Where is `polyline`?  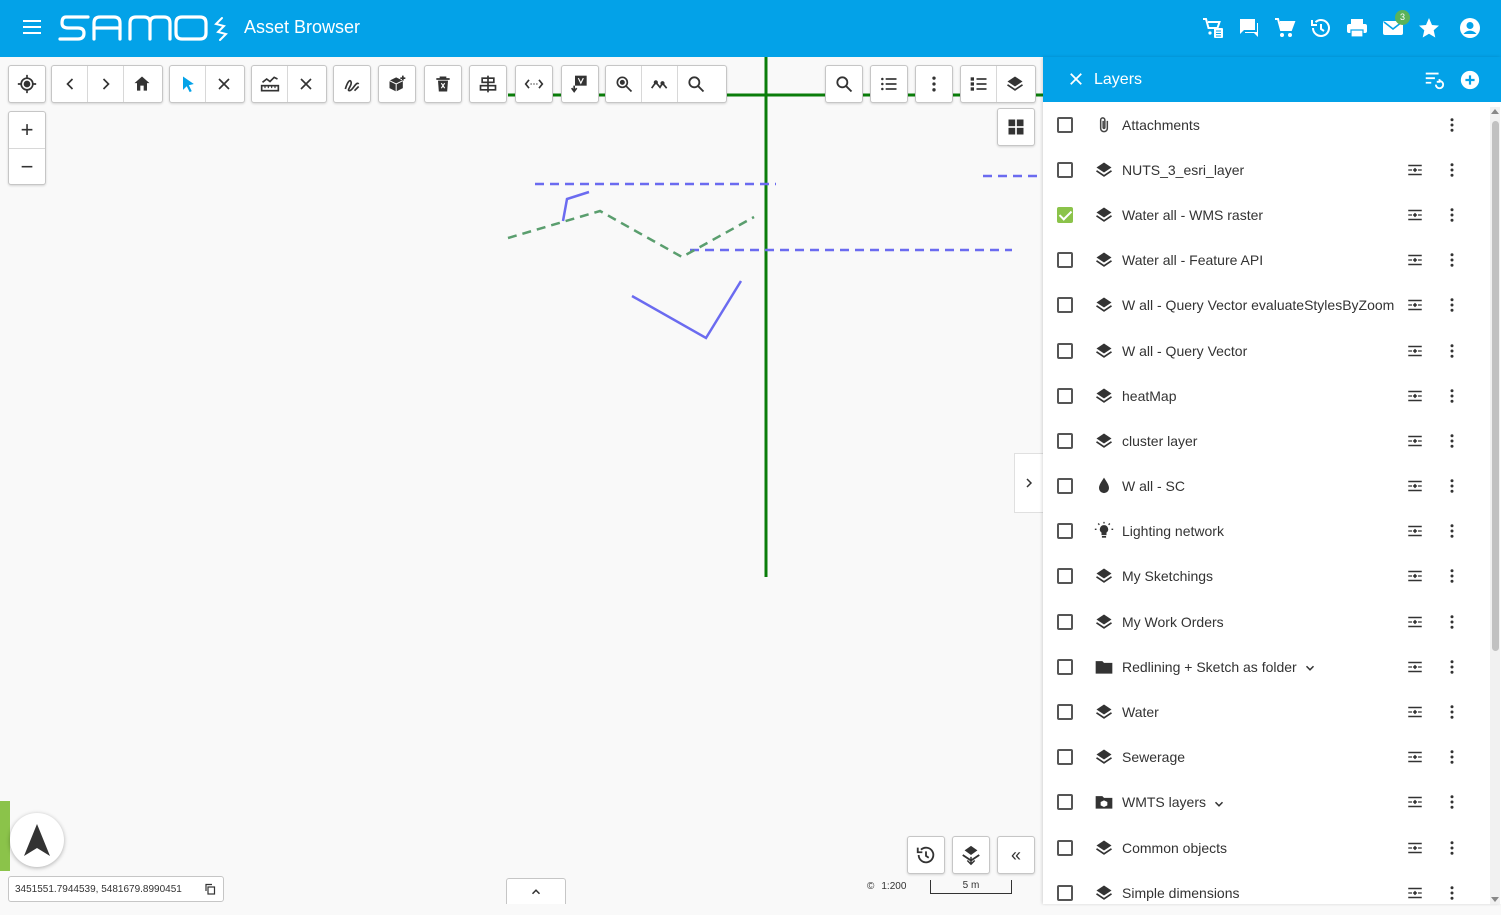
polyline is located at coordinates (687, 310).